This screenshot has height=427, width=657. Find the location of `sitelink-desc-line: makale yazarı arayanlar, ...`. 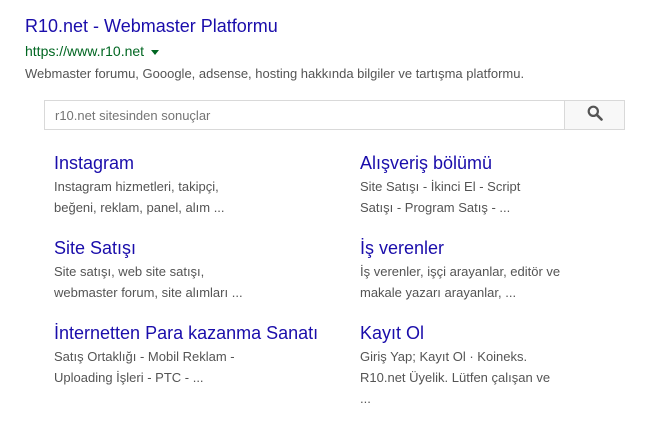

sitelink-desc-line: makale yazarı arayanlar, ... is located at coordinates (438, 292).